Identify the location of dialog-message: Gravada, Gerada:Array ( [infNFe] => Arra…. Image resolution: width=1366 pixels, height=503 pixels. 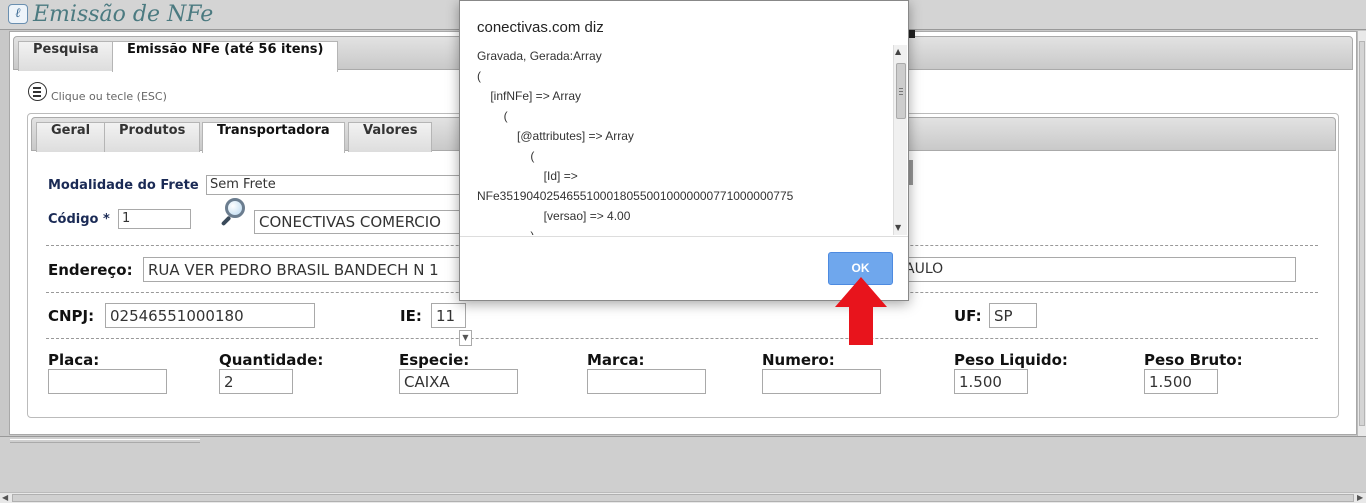
(678, 139).